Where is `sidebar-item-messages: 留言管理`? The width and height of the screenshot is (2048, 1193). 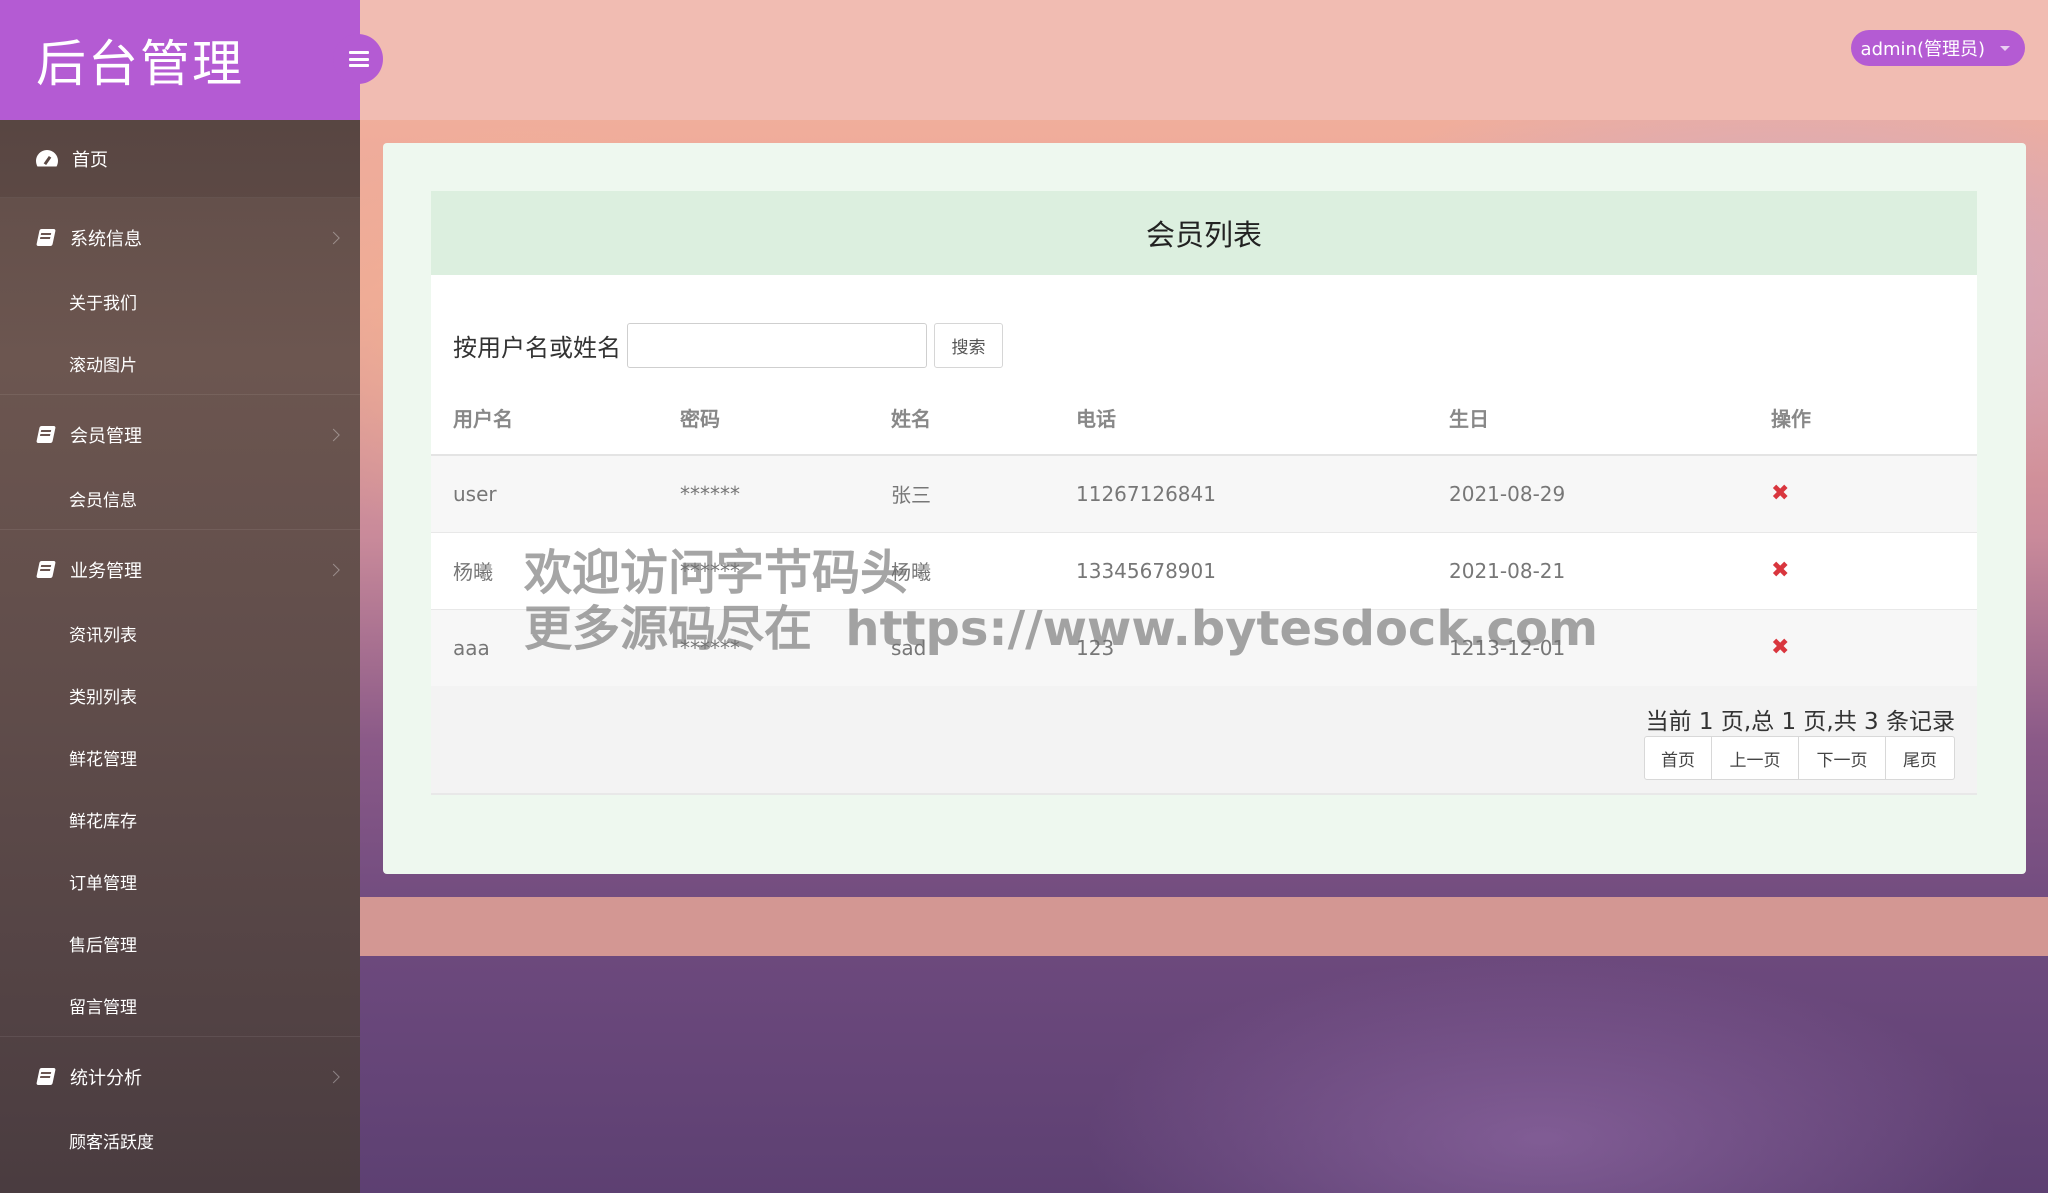 sidebar-item-messages: 留言管理 is located at coordinates (180, 1005).